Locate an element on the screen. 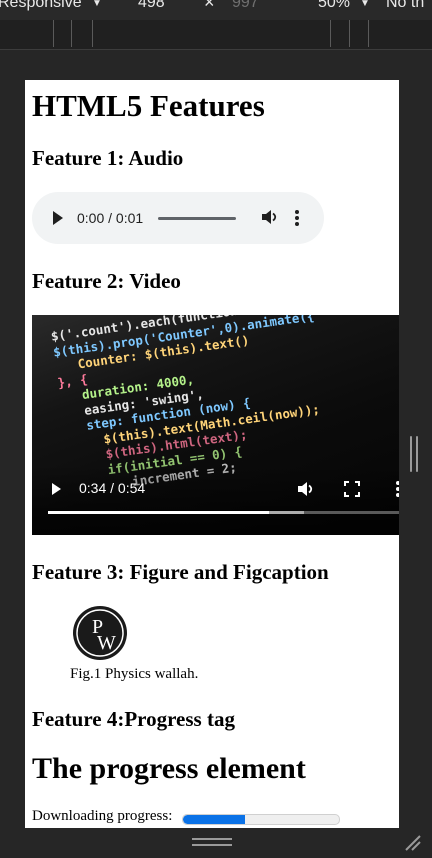 The height and width of the screenshot is (858, 432). figure: P W Fig.1 Physics wallah. is located at coordinates (171, 647).